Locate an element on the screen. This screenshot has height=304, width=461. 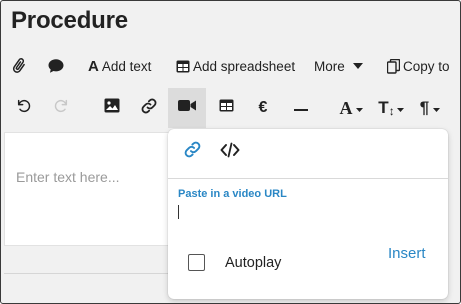
insert-table-button is located at coordinates (226, 108).